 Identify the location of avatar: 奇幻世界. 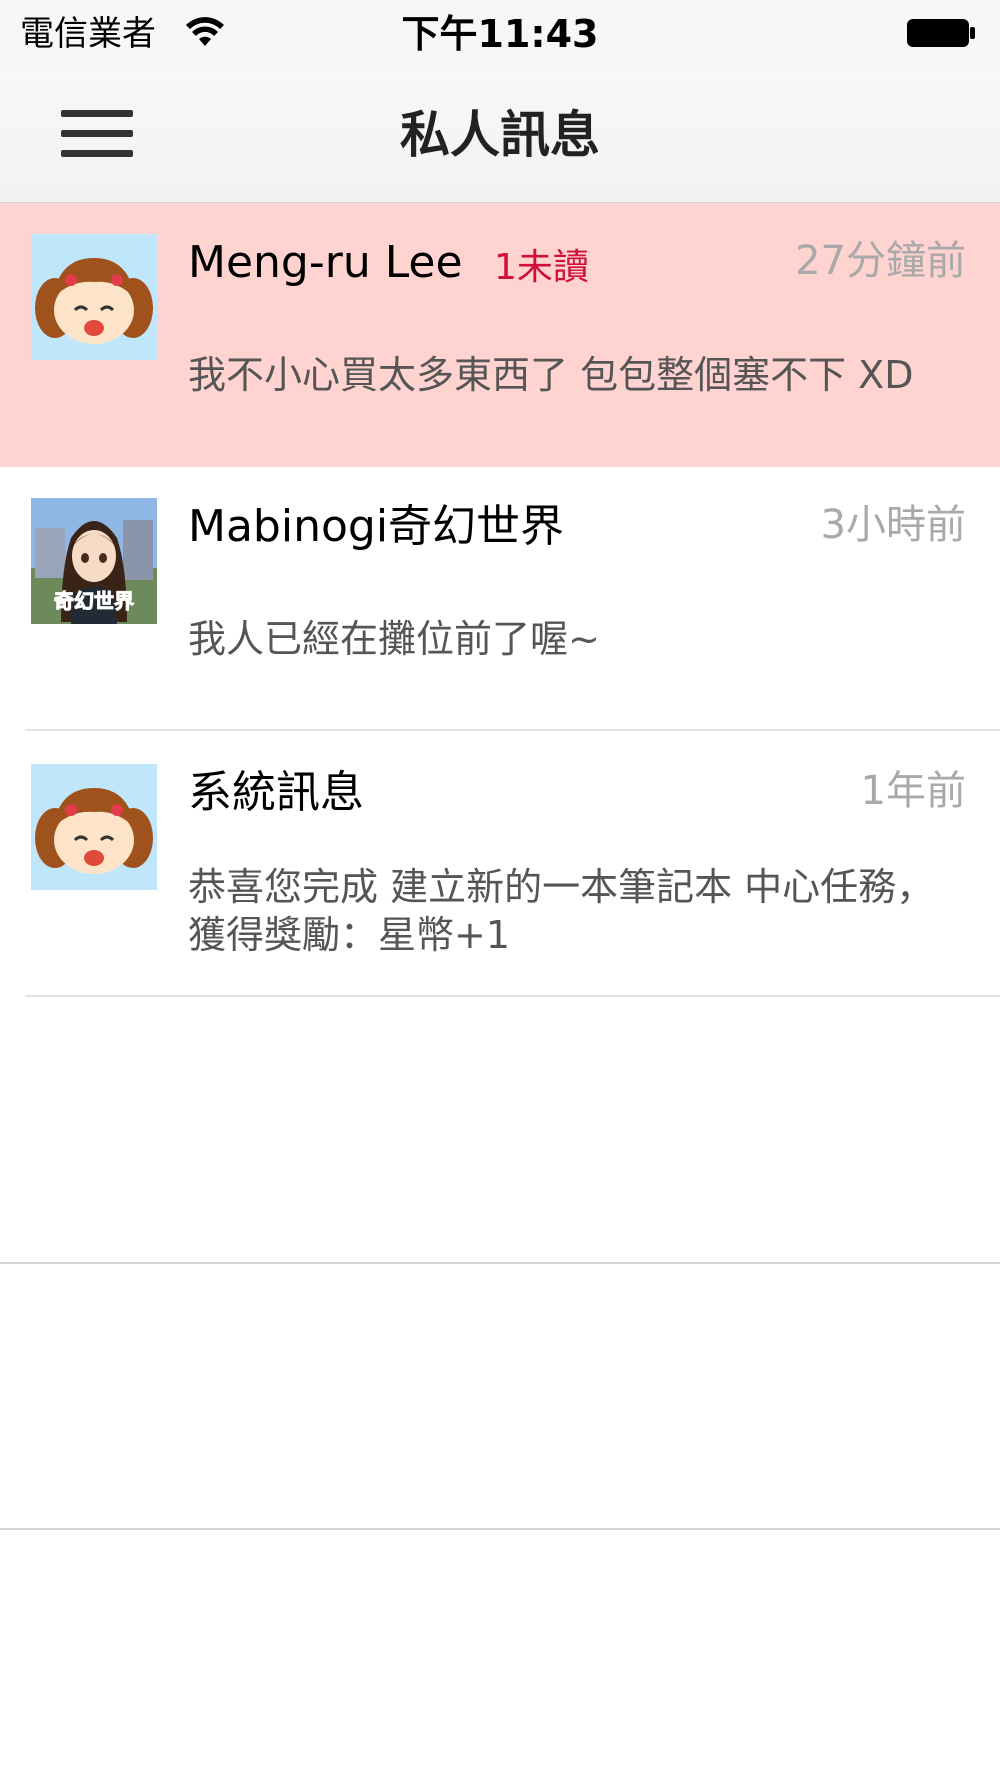
(94, 561).